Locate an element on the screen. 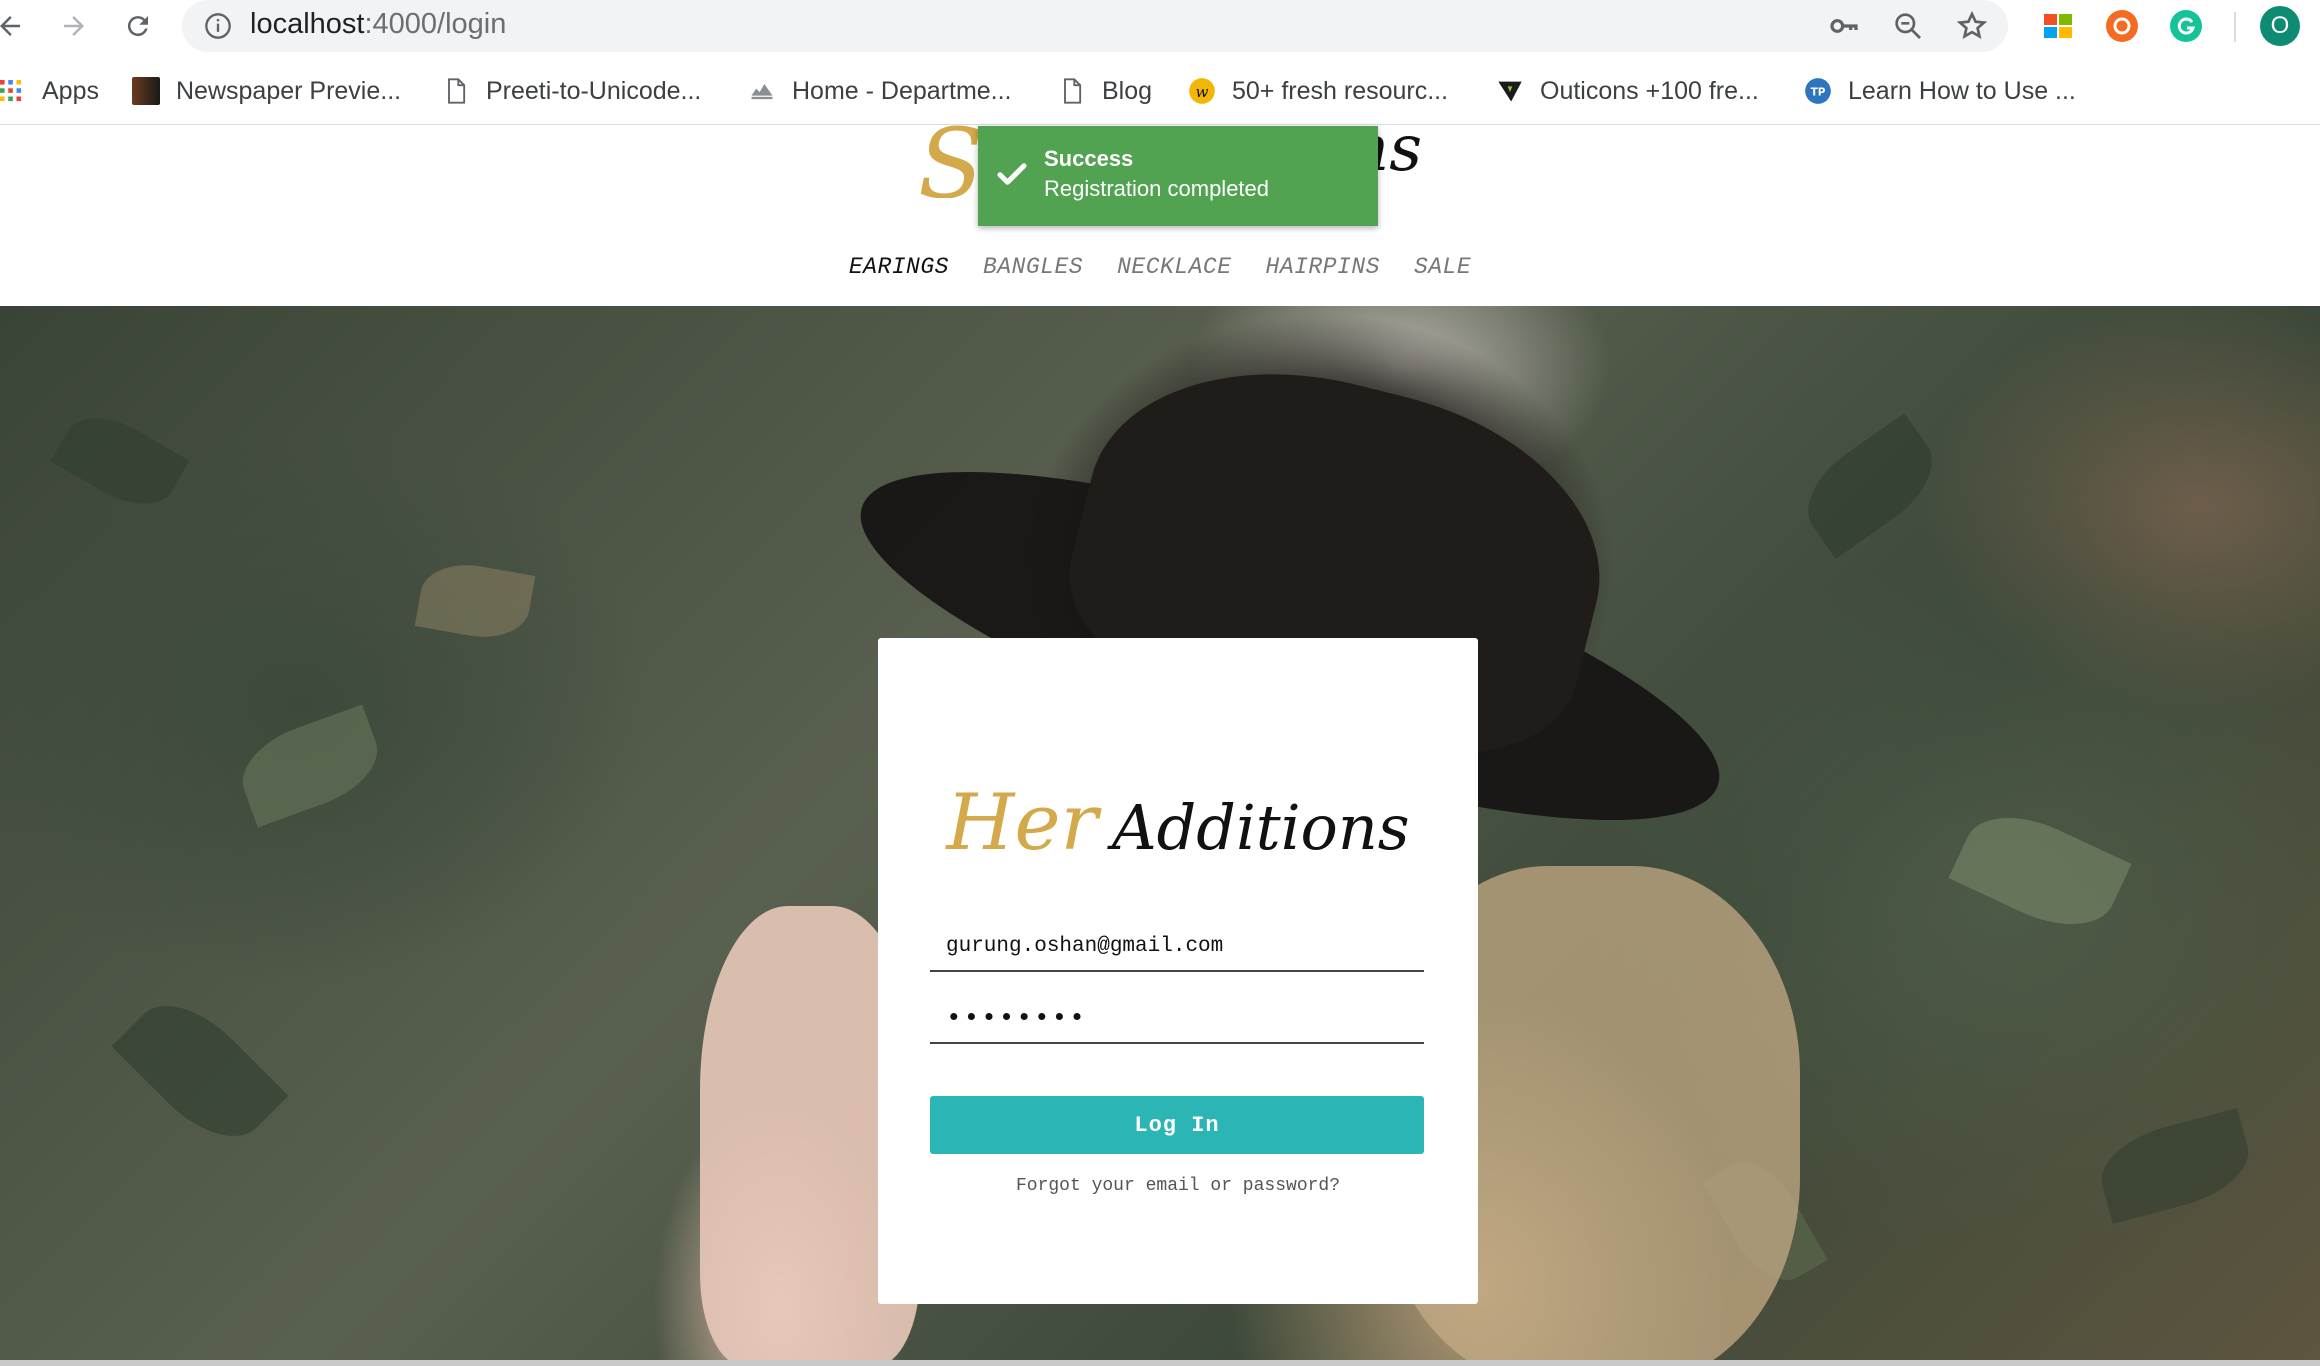 The height and width of the screenshot is (1366, 2320). menu-item-necklace: NECKLACE is located at coordinates (1174, 267).